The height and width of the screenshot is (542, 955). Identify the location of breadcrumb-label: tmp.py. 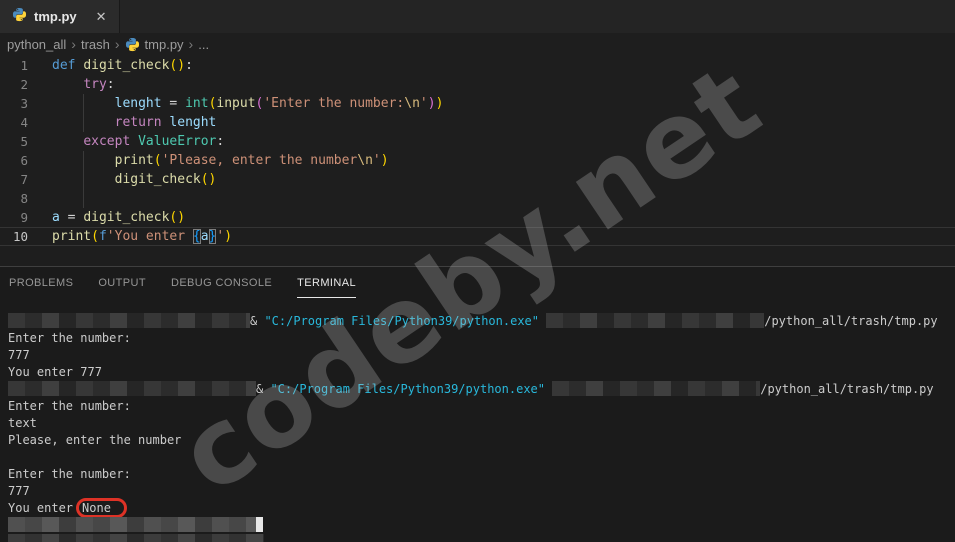
(164, 44).